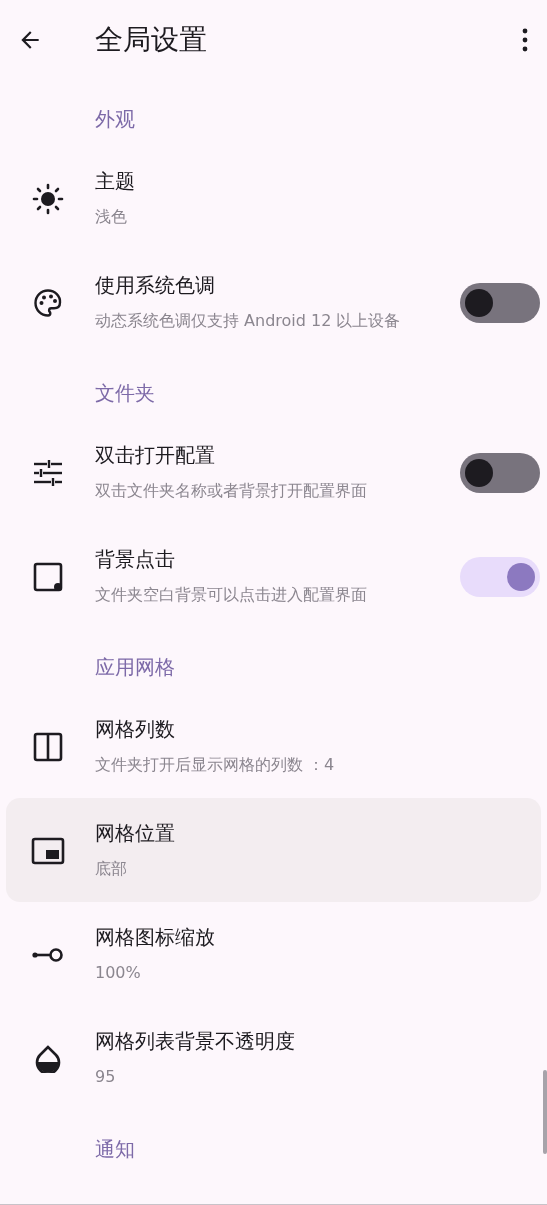 Image resolution: width=547 pixels, height=1205 pixels. Describe the element at coordinates (155, 455) in the screenshot. I see `item-title: 双击打开配置` at that location.